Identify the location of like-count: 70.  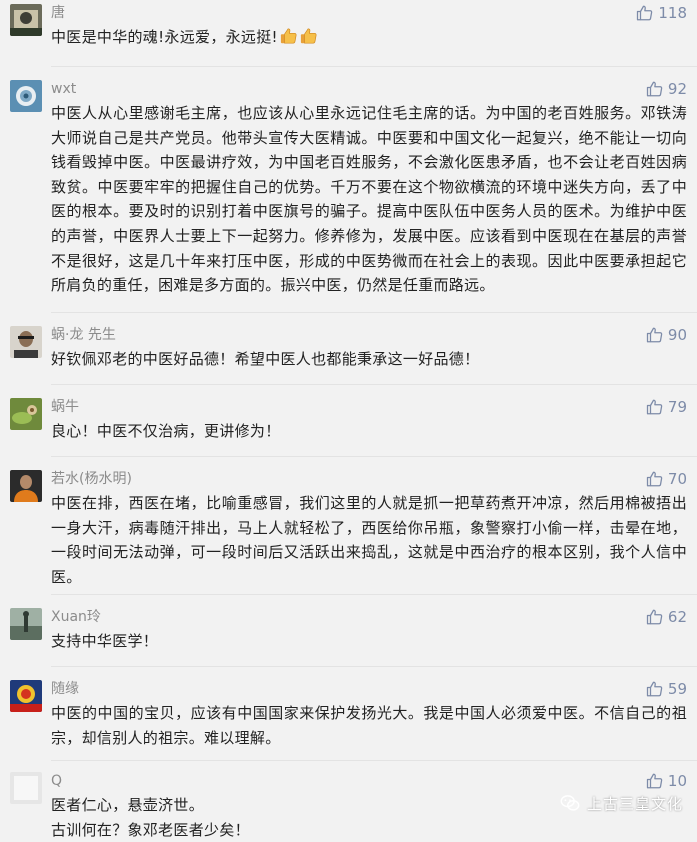
(677, 479).